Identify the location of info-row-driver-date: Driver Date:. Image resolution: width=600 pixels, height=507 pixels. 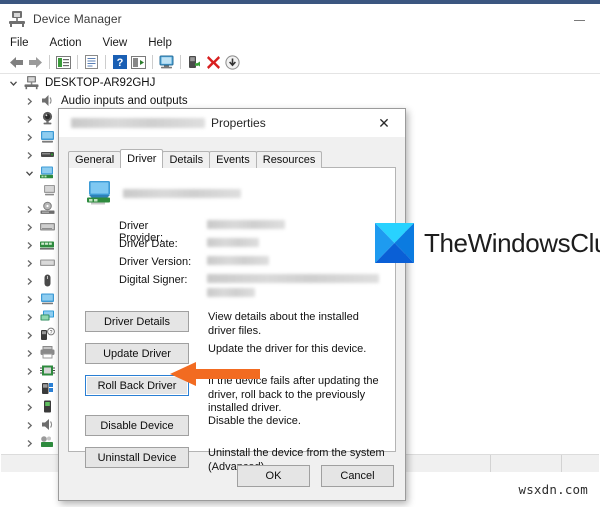
(192, 244).